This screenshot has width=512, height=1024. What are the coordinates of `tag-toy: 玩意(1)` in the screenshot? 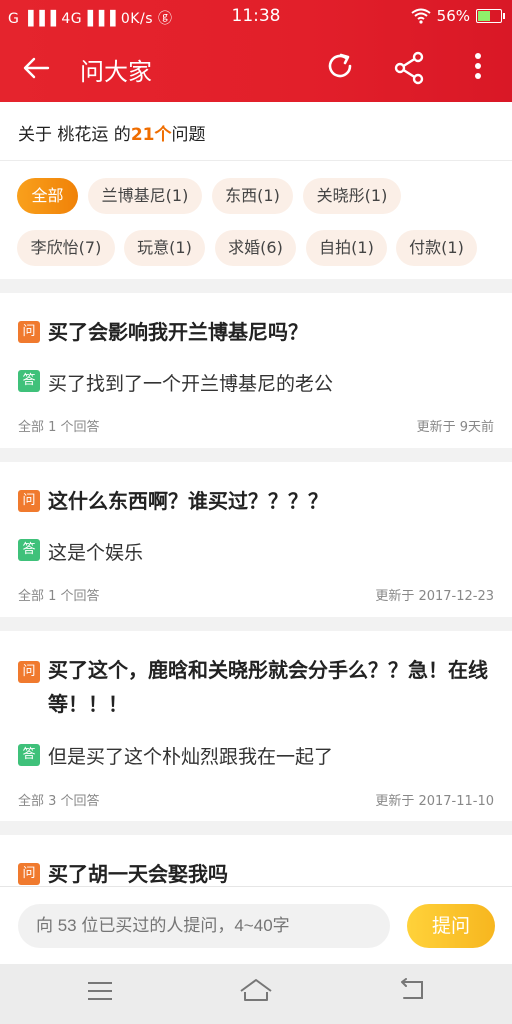 It's located at (164, 248).